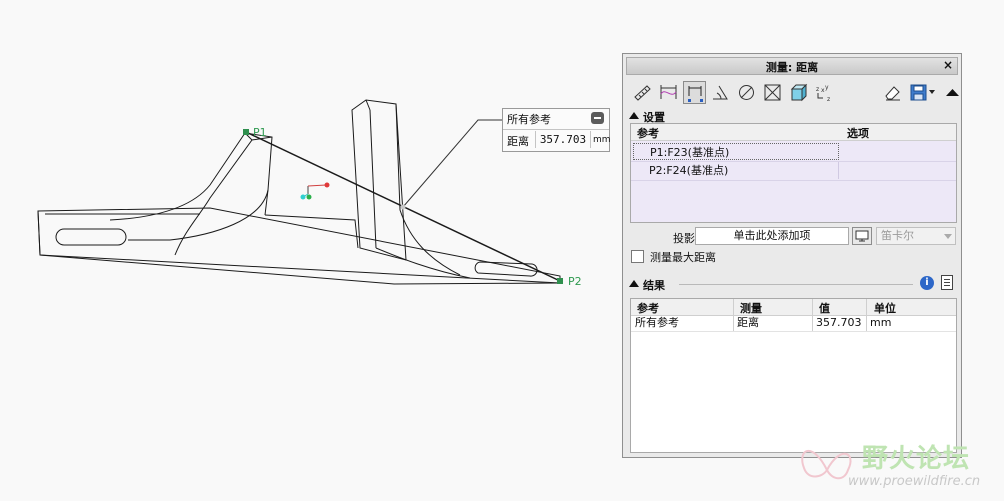 The height and width of the screenshot is (501, 1004). What do you see at coordinates (824, 308) in the screenshot?
I see `col-header-value: 值` at bounding box center [824, 308].